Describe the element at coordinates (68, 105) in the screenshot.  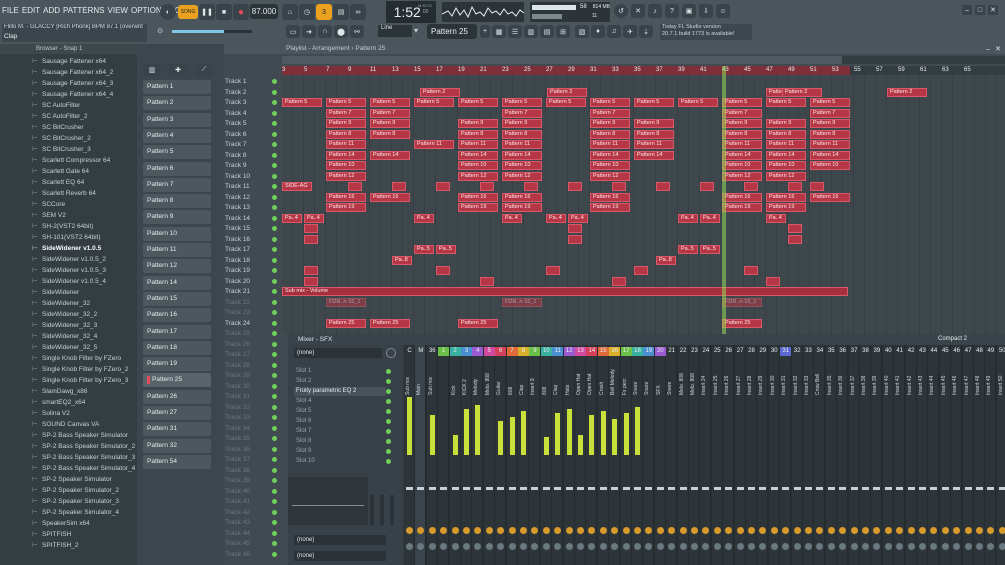
I see `browser-item: ⊢ SC AutoFilter` at that location.